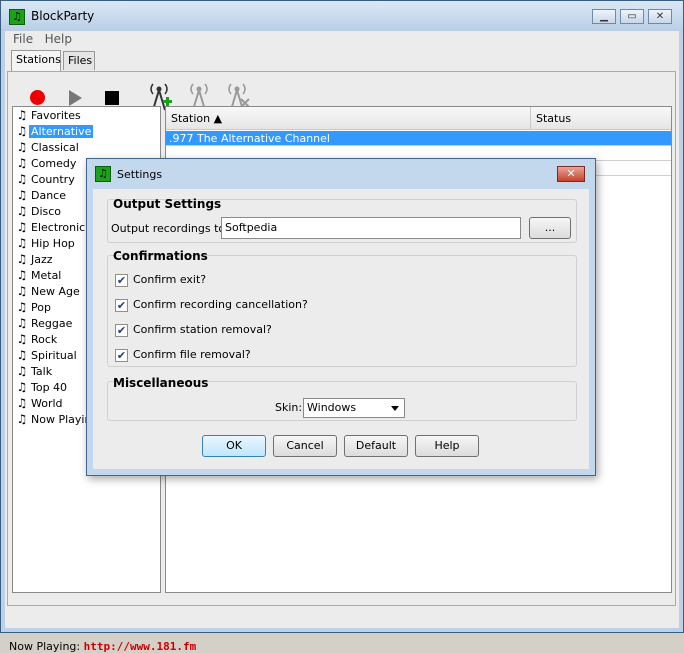 The height and width of the screenshot is (653, 684). I want to click on miscellaneous-heading: Miscellaneous, so click(161, 383).